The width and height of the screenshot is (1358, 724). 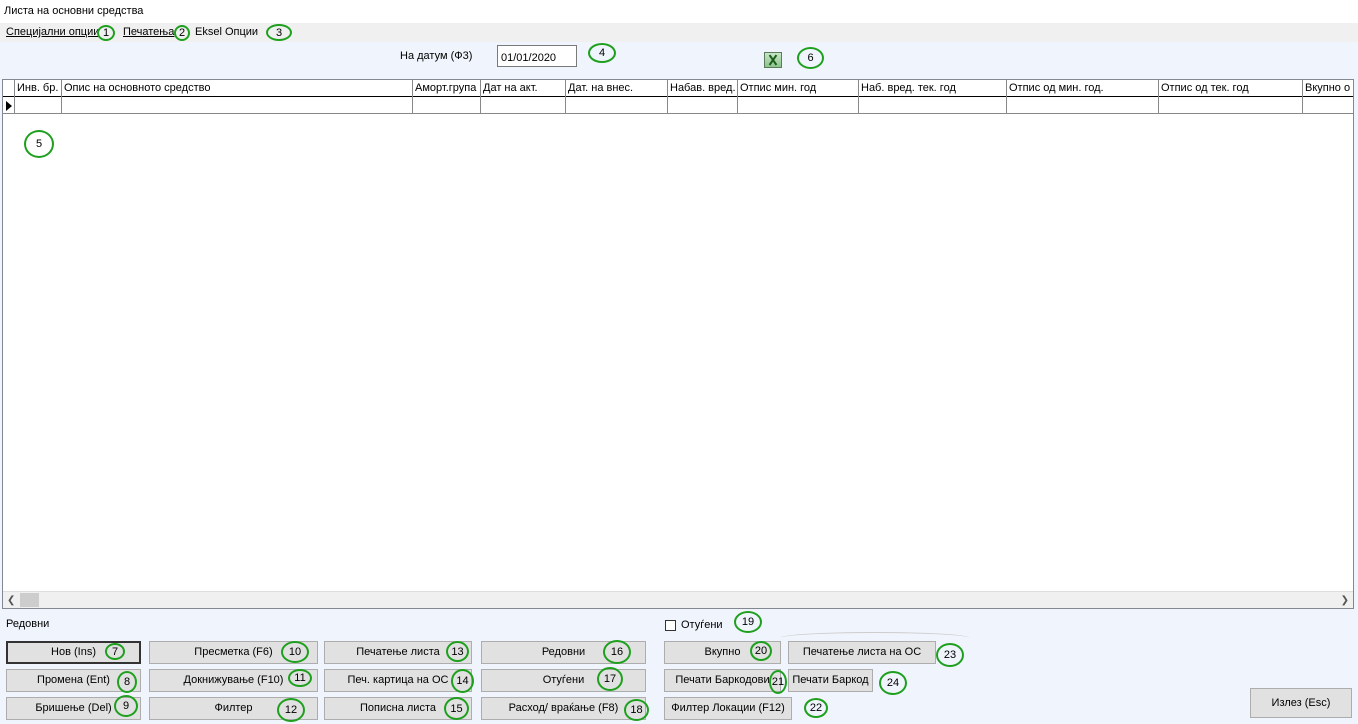 What do you see at coordinates (617, 652) in the screenshot?
I see `annotation-badge: 16` at bounding box center [617, 652].